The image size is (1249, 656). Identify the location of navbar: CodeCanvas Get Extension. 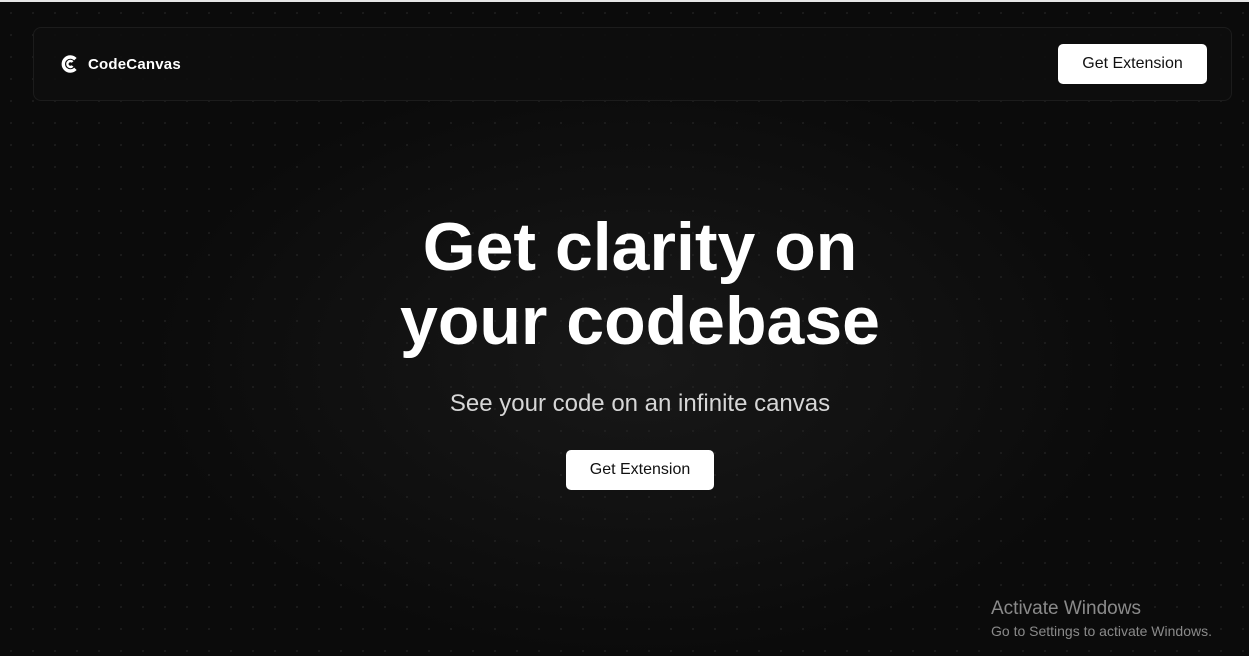
(632, 64).